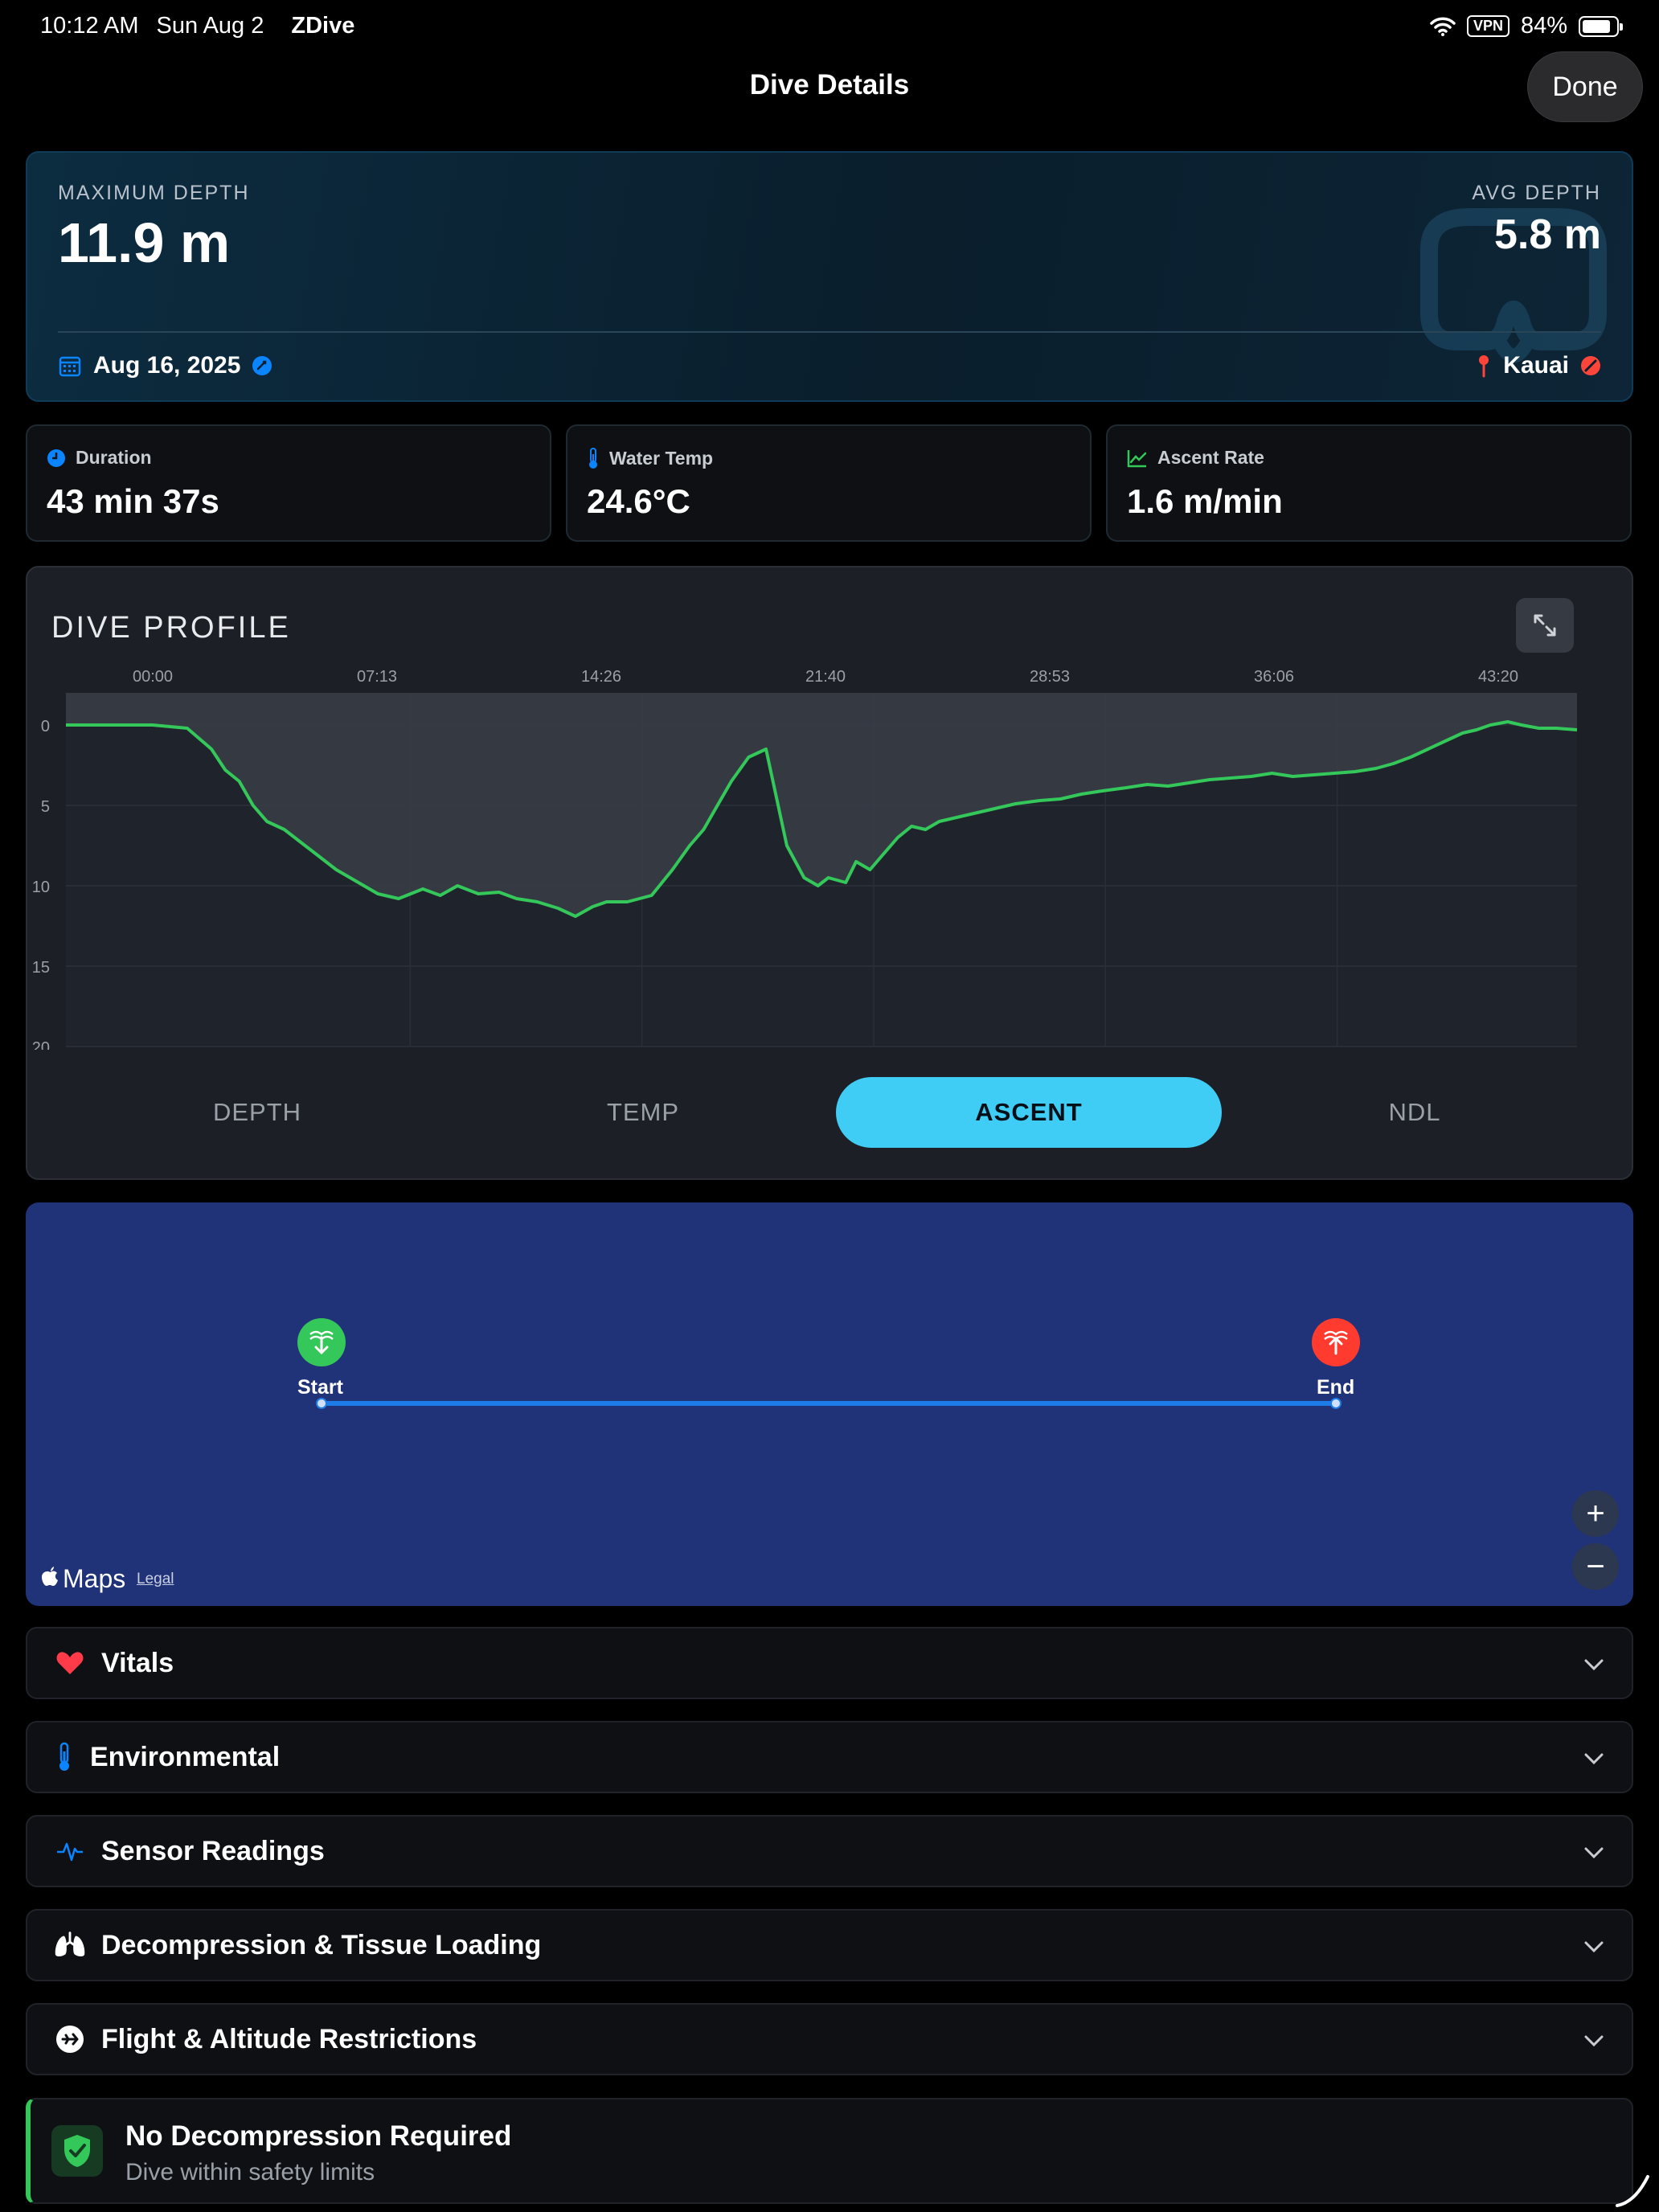 The width and height of the screenshot is (1659, 2212). I want to click on airplane-icon, so click(70, 2040).